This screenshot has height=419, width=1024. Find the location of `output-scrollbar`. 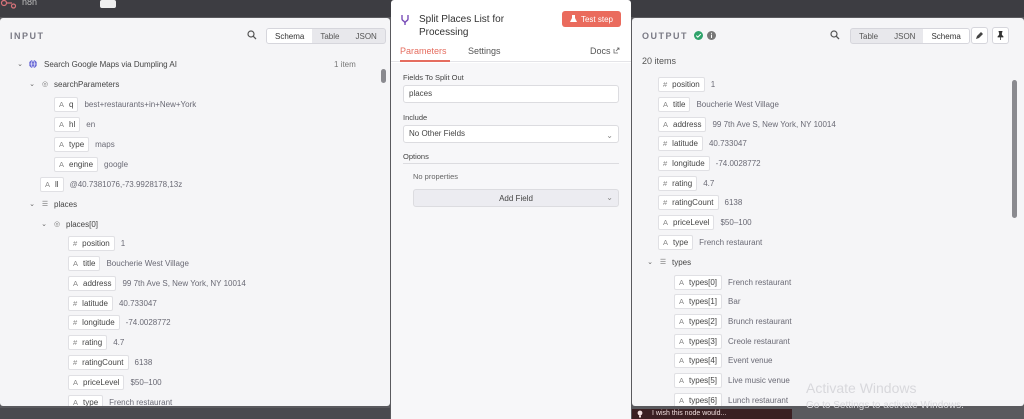

output-scrollbar is located at coordinates (1014, 149).